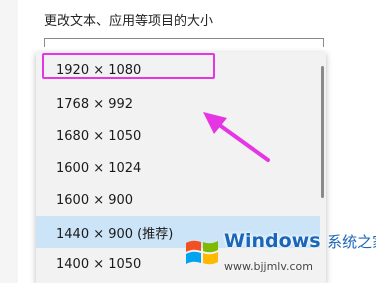  I want to click on site-watermark: Windows 系统之家 www.bjjmlv.com, so click(277, 252).